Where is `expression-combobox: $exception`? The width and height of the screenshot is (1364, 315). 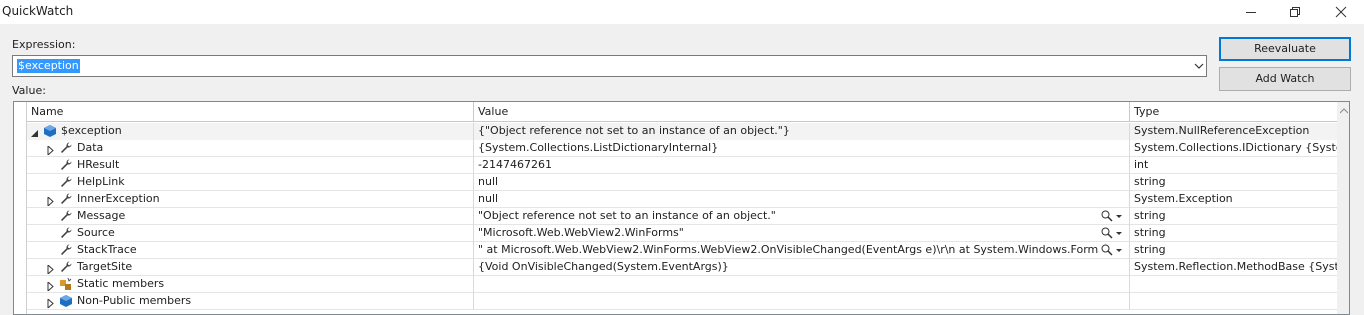
expression-combobox: $exception is located at coordinates (609, 66).